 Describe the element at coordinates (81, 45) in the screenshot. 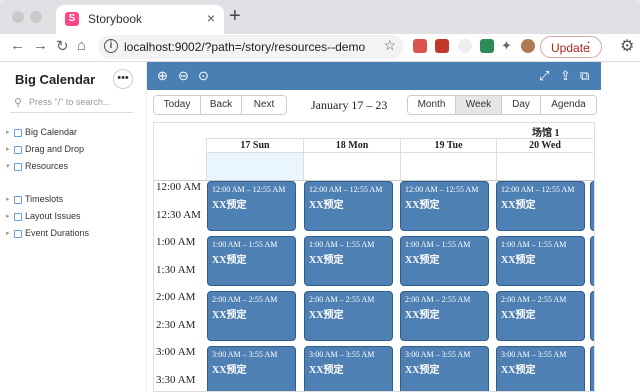

I see `home-icon: ⌂` at that location.